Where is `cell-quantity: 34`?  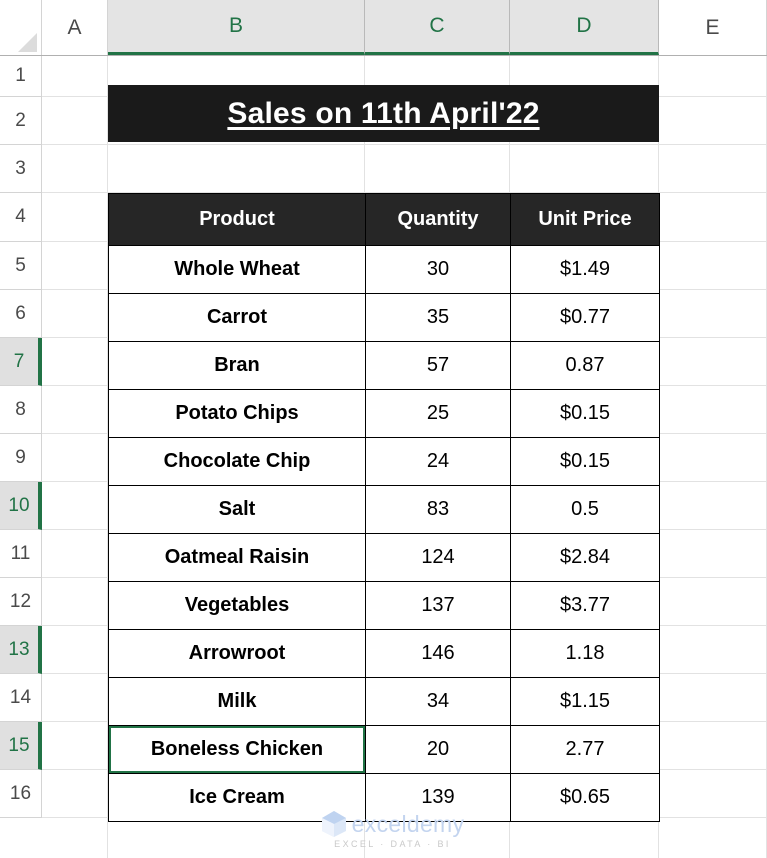
cell-quantity: 34 is located at coordinates (438, 701).